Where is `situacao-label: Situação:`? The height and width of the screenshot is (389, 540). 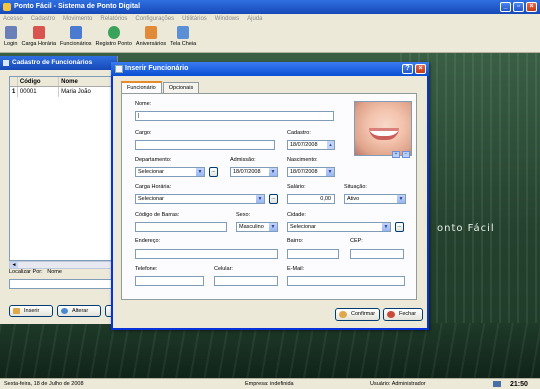 situacao-label: Situação: is located at coordinates (355, 187).